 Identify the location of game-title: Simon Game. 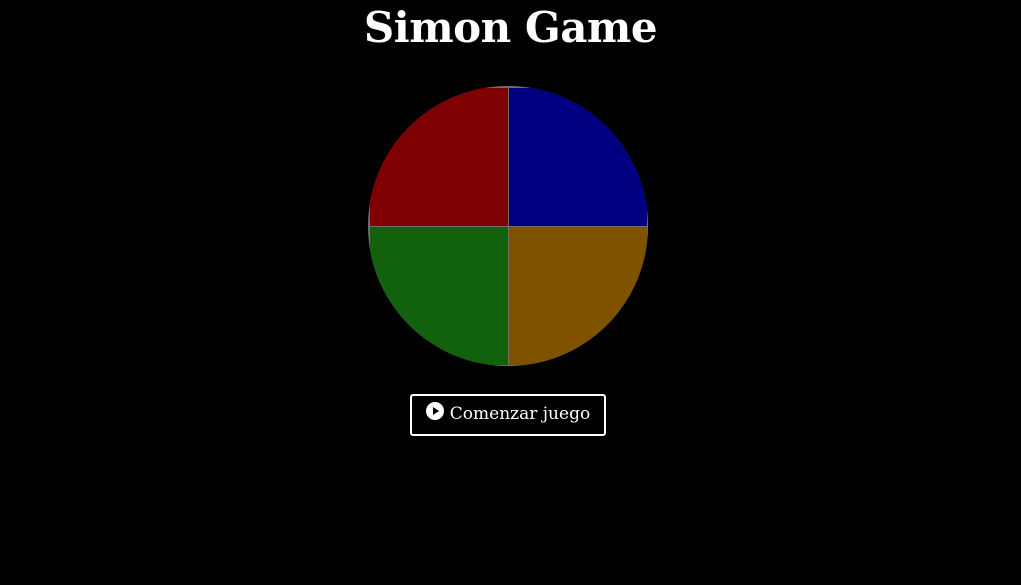
(510, 27).